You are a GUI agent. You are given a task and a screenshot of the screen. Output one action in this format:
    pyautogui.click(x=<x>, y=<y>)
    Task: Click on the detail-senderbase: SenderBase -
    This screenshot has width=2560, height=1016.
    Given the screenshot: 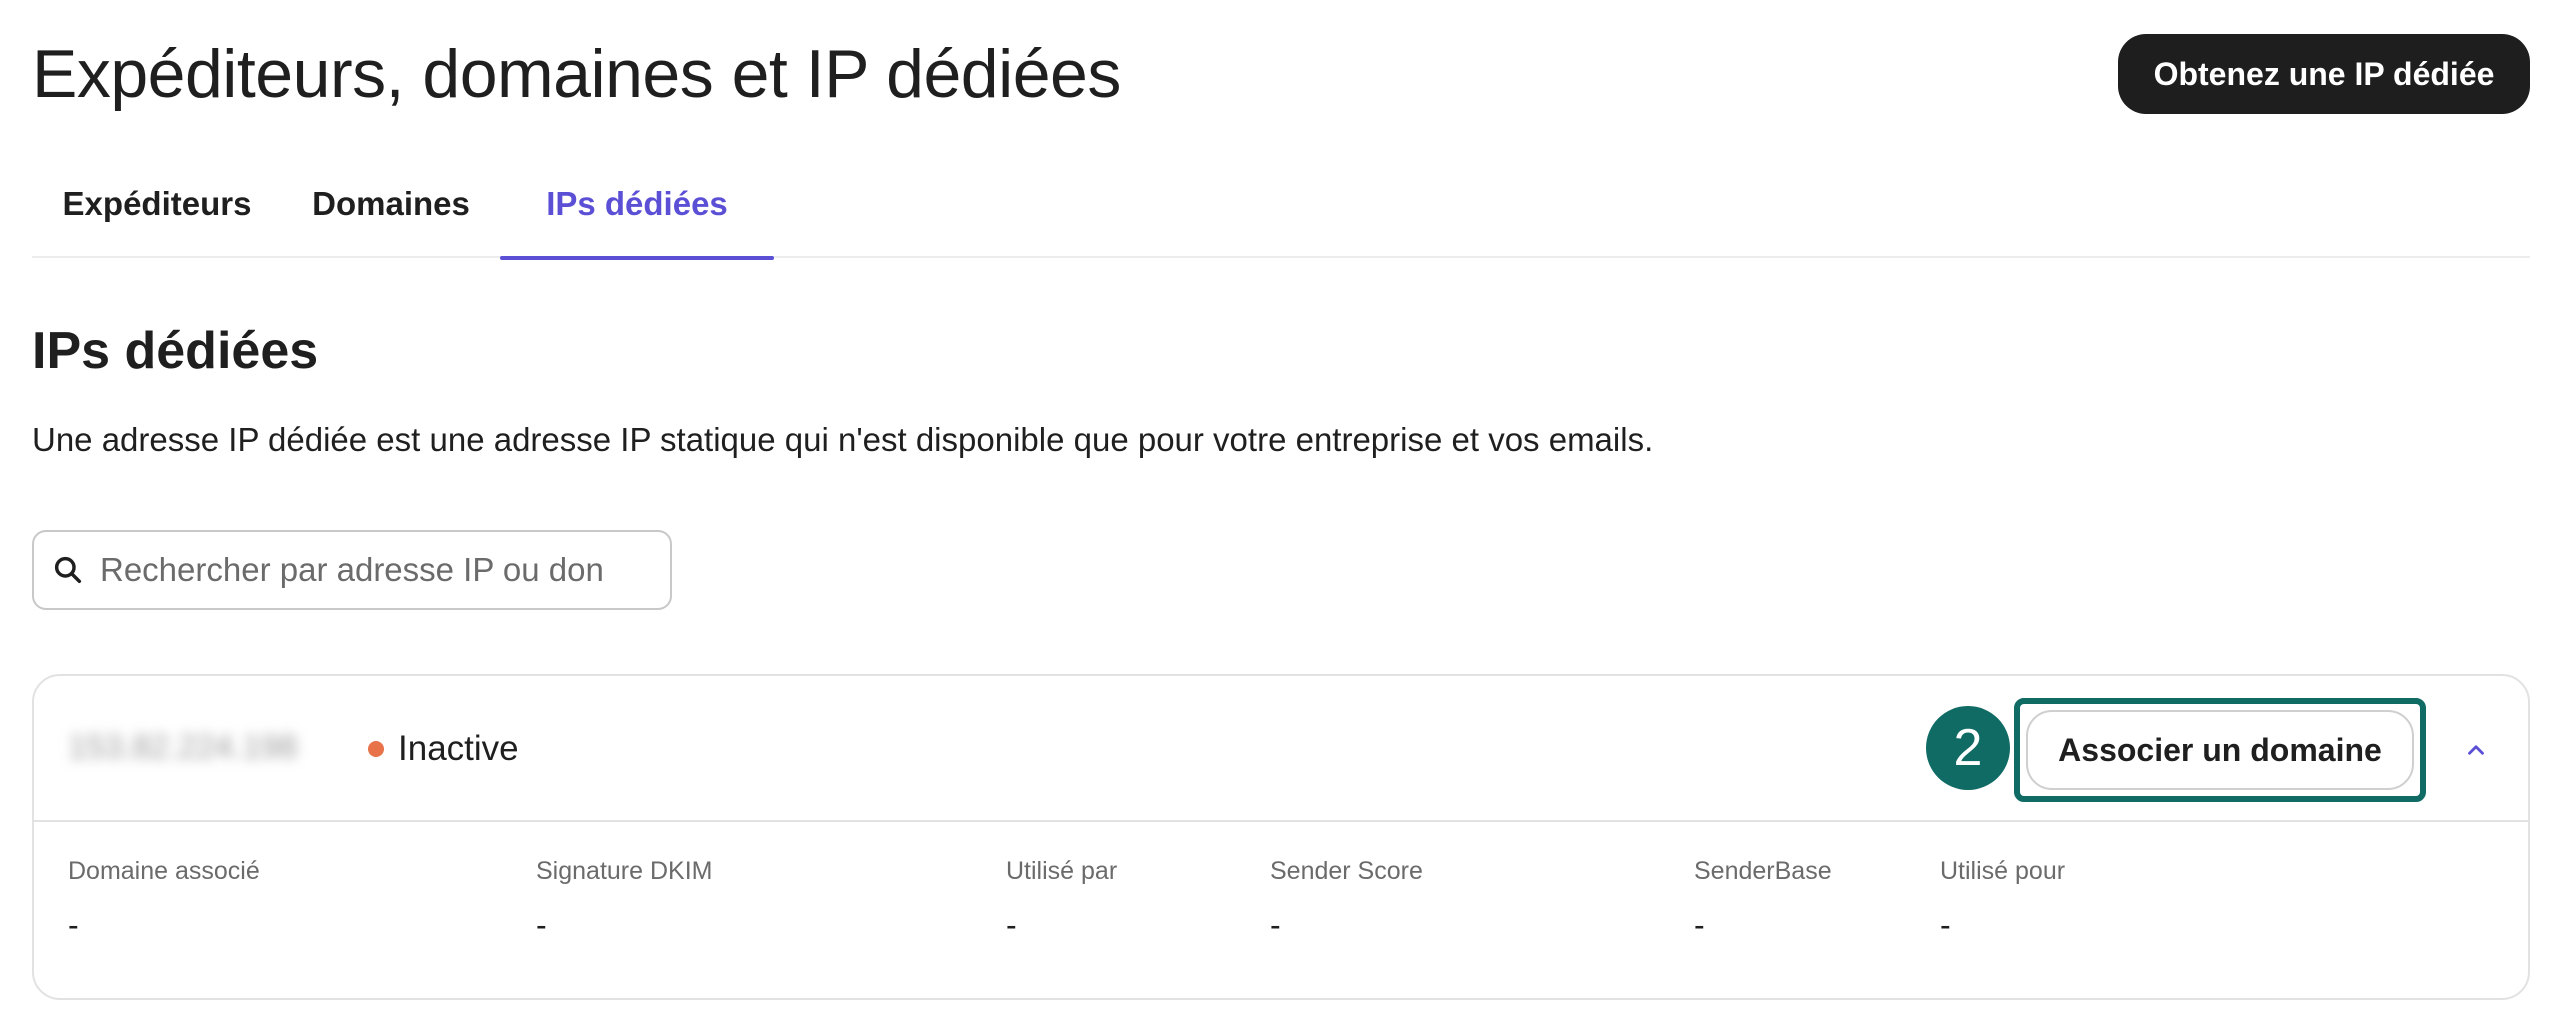 What is the action you would take?
    pyautogui.click(x=1763, y=899)
    